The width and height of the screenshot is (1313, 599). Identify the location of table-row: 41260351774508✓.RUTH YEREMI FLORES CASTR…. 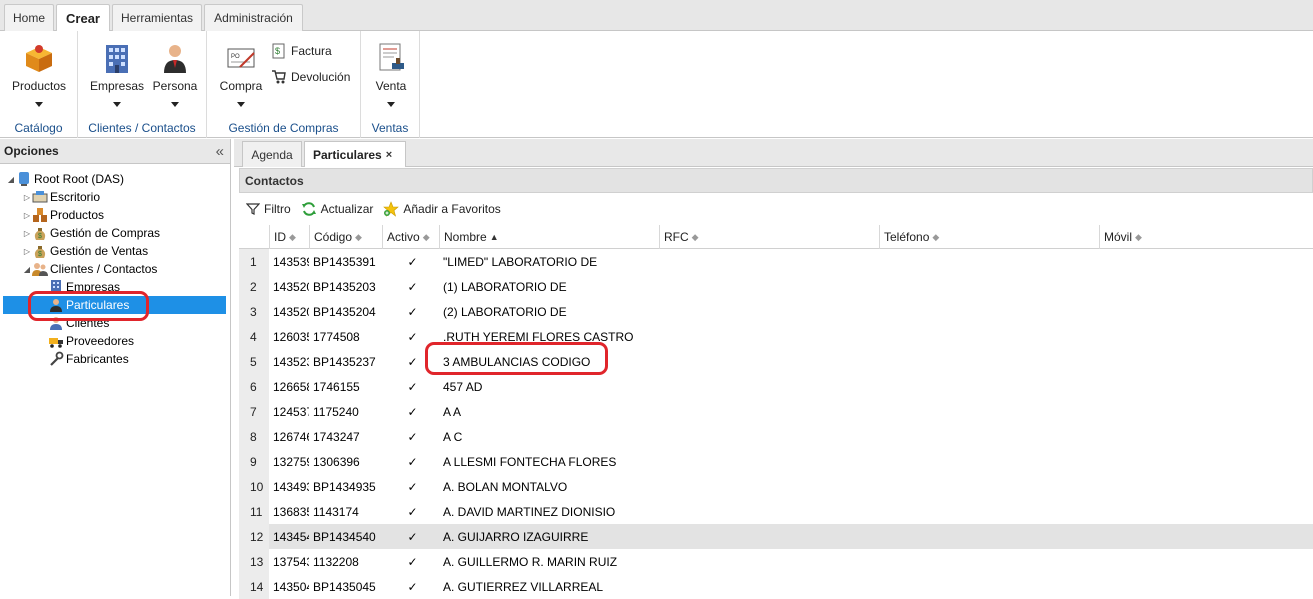
(776, 336).